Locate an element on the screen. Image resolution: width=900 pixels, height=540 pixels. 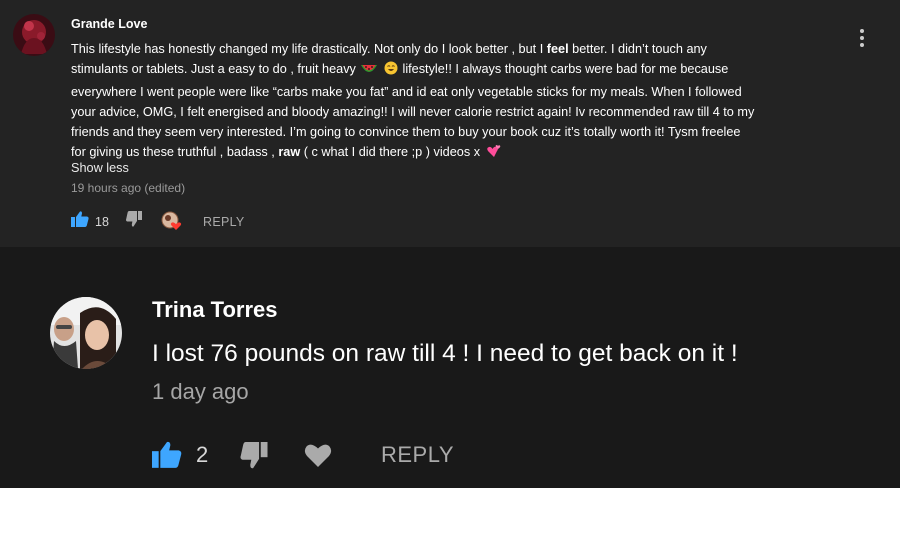
creator-heart-badge is located at coordinates (172, 221).